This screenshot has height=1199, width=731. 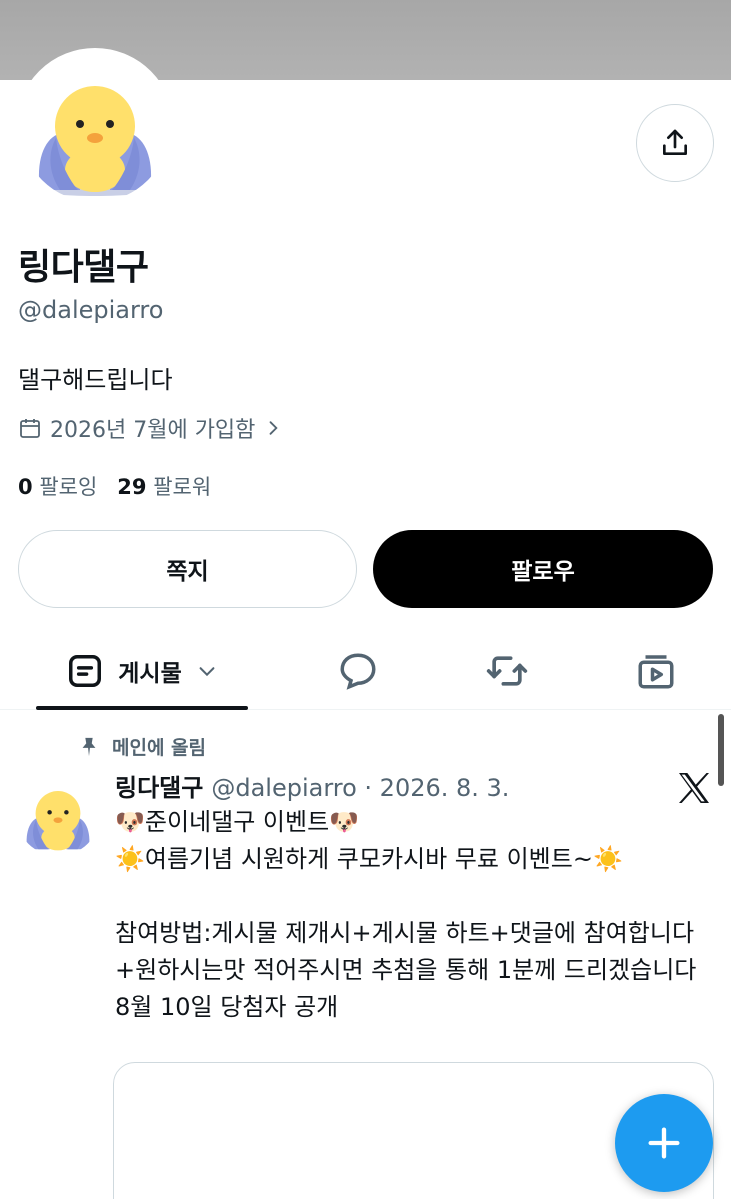 I want to click on media-icon, so click(x=656, y=672).